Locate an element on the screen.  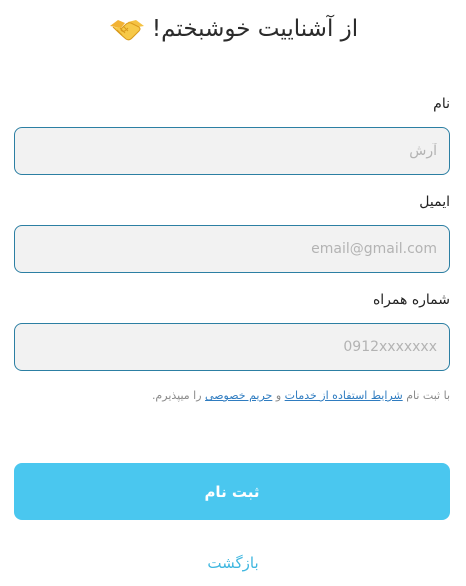
name-input is located at coordinates (232, 151).